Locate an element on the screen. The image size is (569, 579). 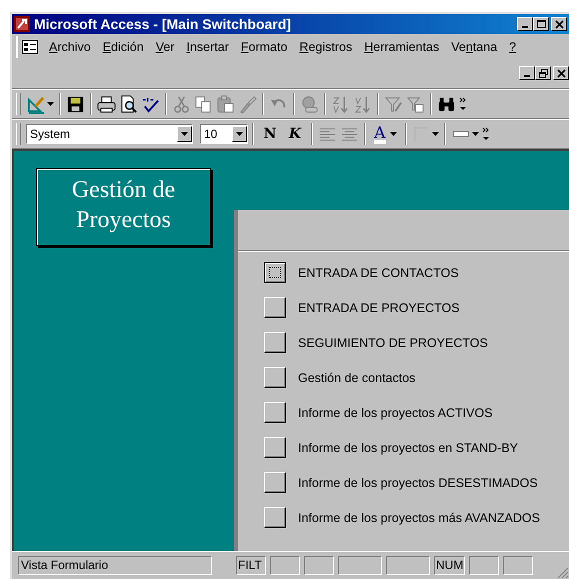
sort-ascending-icon is located at coordinates (340, 104).